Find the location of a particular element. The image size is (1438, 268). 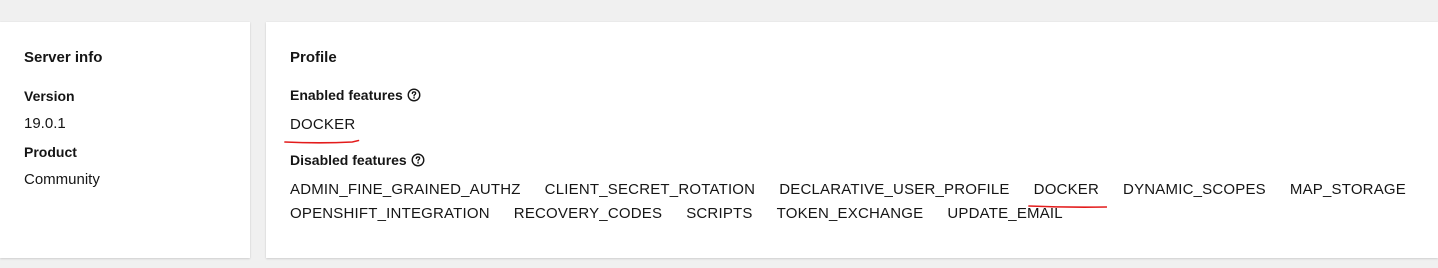

product-label: Product is located at coordinates (50, 152).